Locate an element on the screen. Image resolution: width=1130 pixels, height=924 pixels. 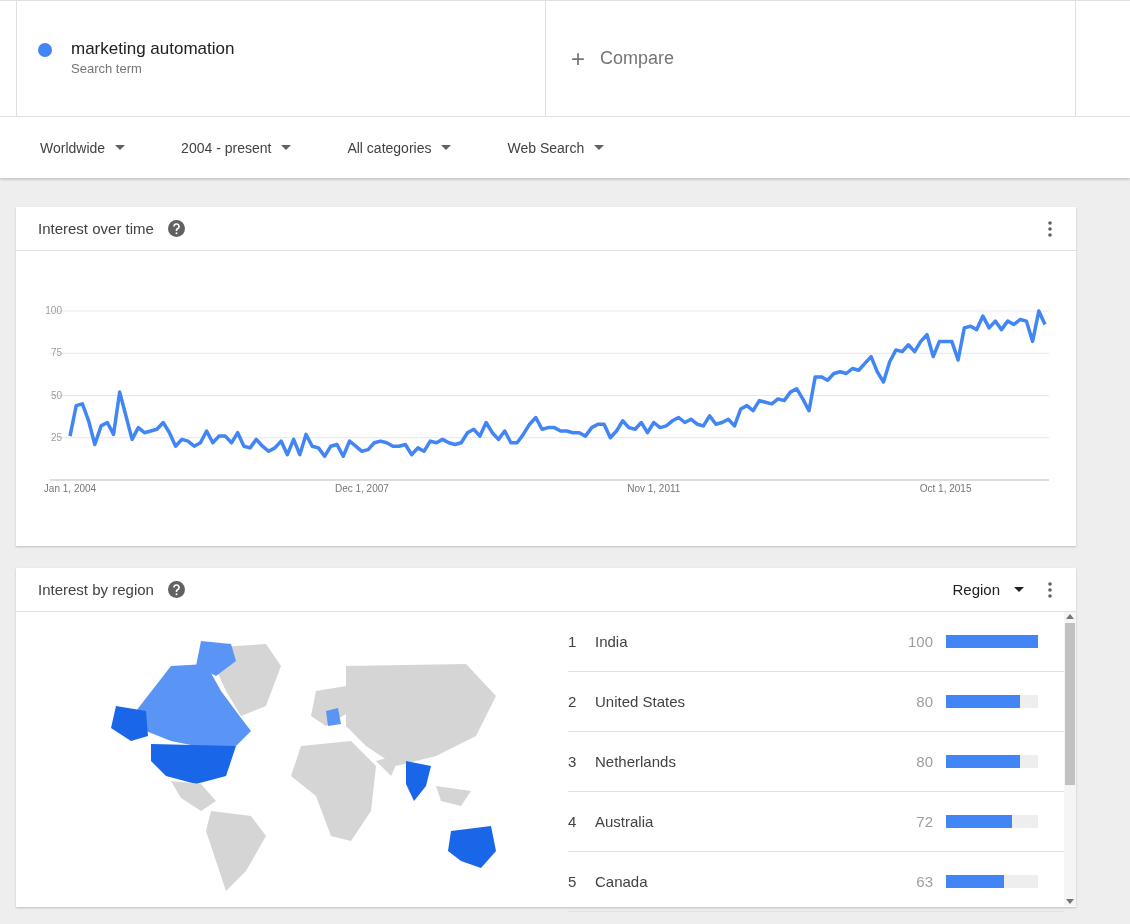
rank: 2 is located at coordinates (573, 701).